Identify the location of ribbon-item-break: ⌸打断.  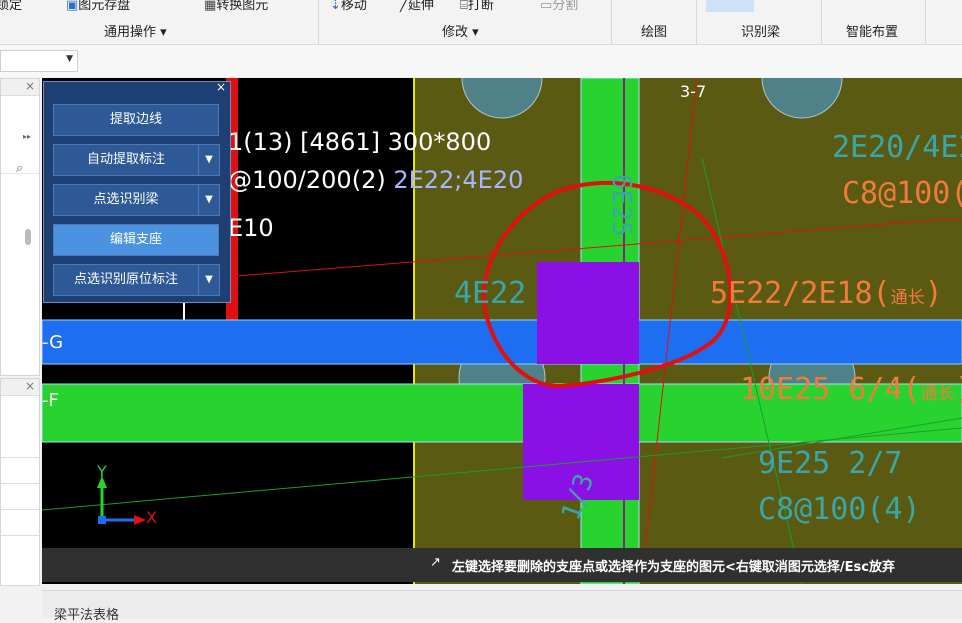
(477, 6).